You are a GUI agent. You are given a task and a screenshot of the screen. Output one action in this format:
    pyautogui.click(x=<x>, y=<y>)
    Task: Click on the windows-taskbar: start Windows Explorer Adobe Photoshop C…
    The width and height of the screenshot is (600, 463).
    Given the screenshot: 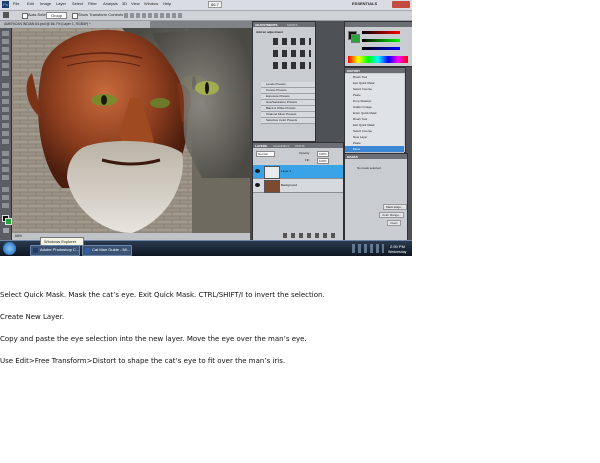 What is the action you would take?
    pyautogui.click(x=206, y=246)
    